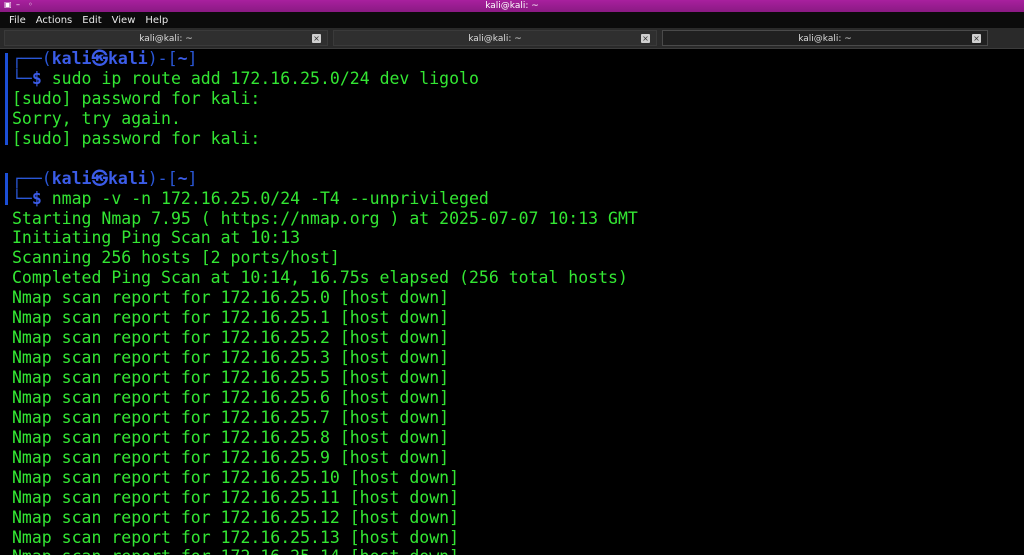 The image size is (1024, 555). I want to click on menu-bar: File Actions Edit View Help, so click(512, 20).